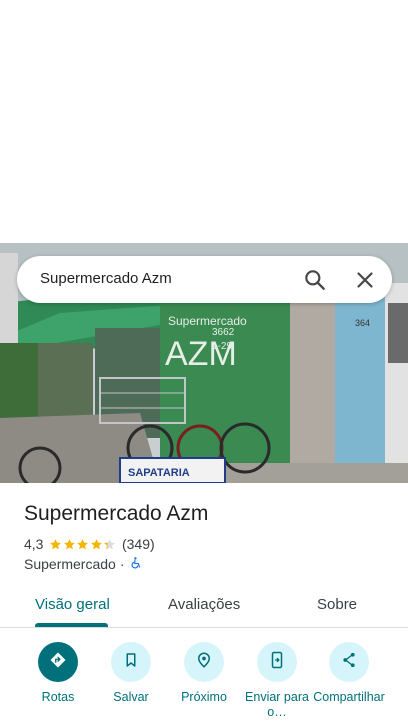 The height and width of the screenshot is (726, 408). What do you see at coordinates (72, 604) in the screenshot?
I see `tab-overview: Visão geral` at bounding box center [72, 604].